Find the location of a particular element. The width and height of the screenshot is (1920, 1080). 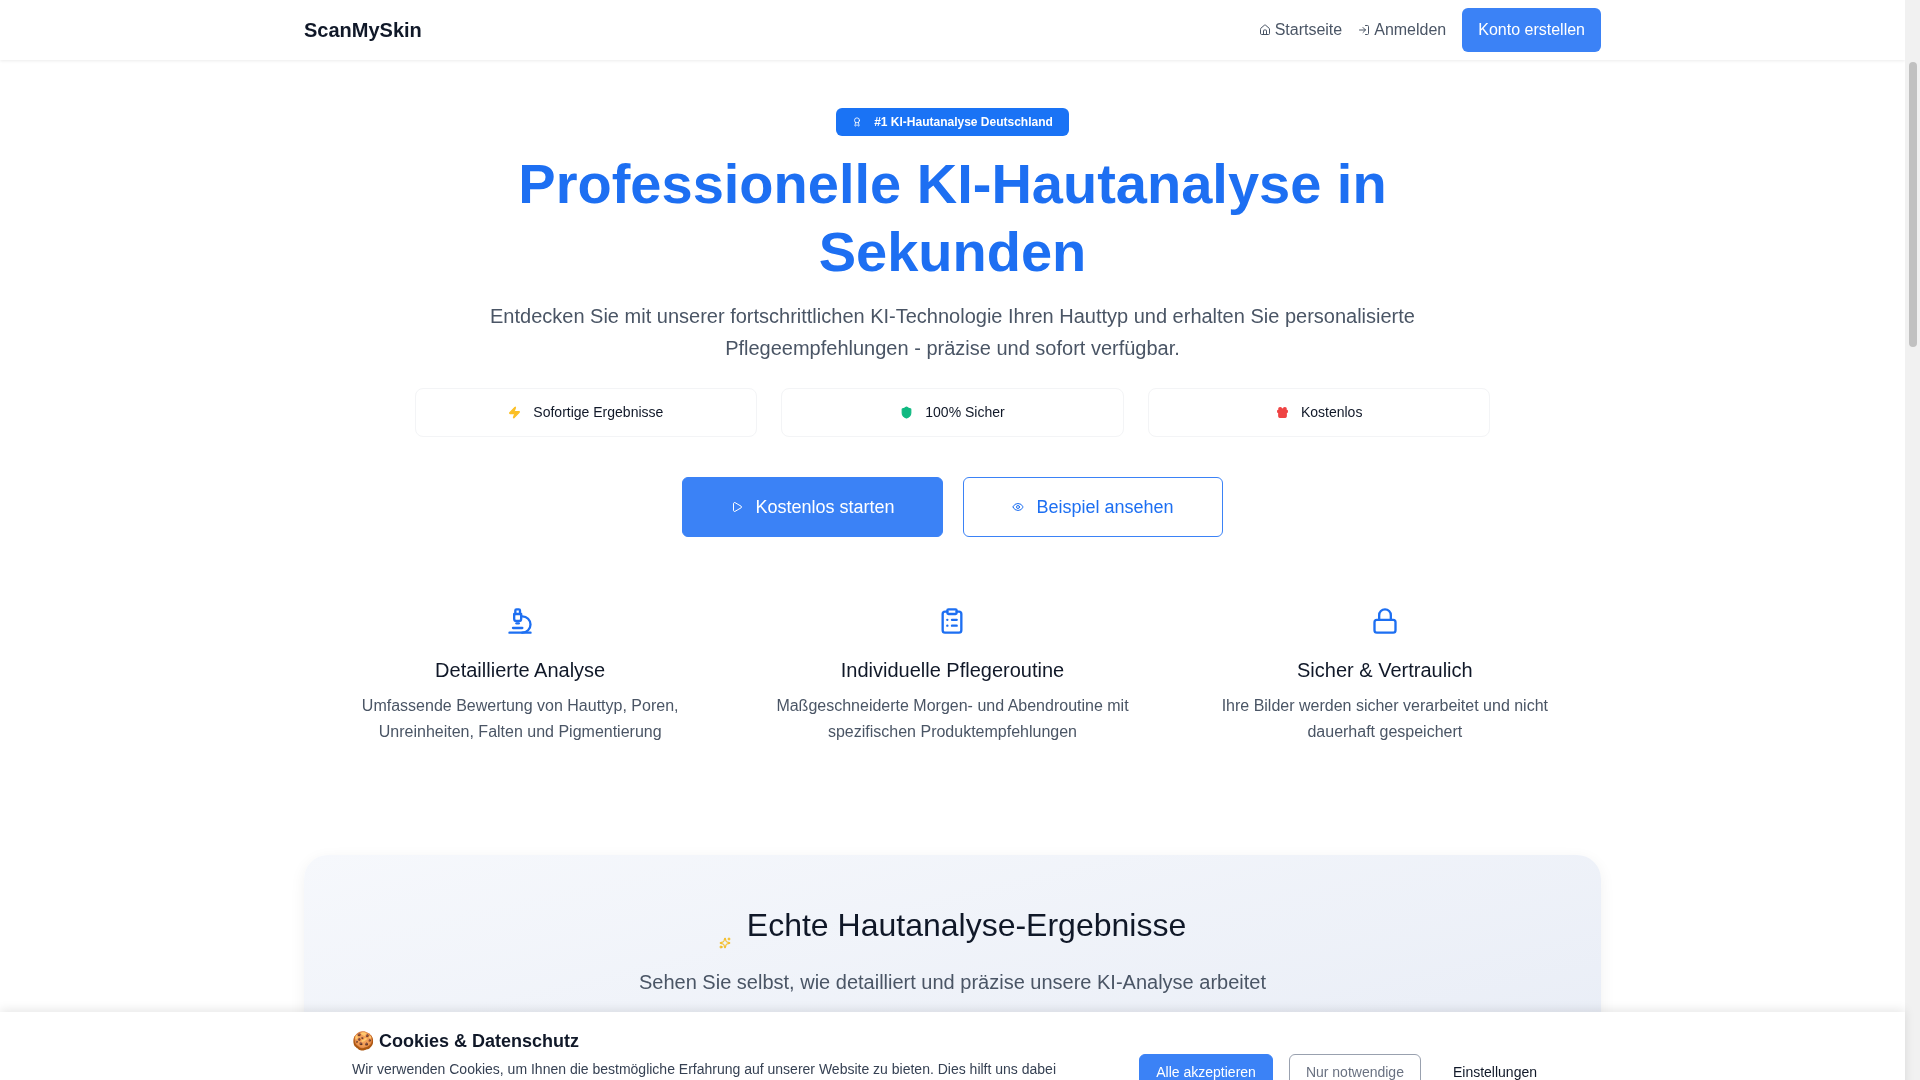

start-button: Kostenlos starten is located at coordinates (813, 507).